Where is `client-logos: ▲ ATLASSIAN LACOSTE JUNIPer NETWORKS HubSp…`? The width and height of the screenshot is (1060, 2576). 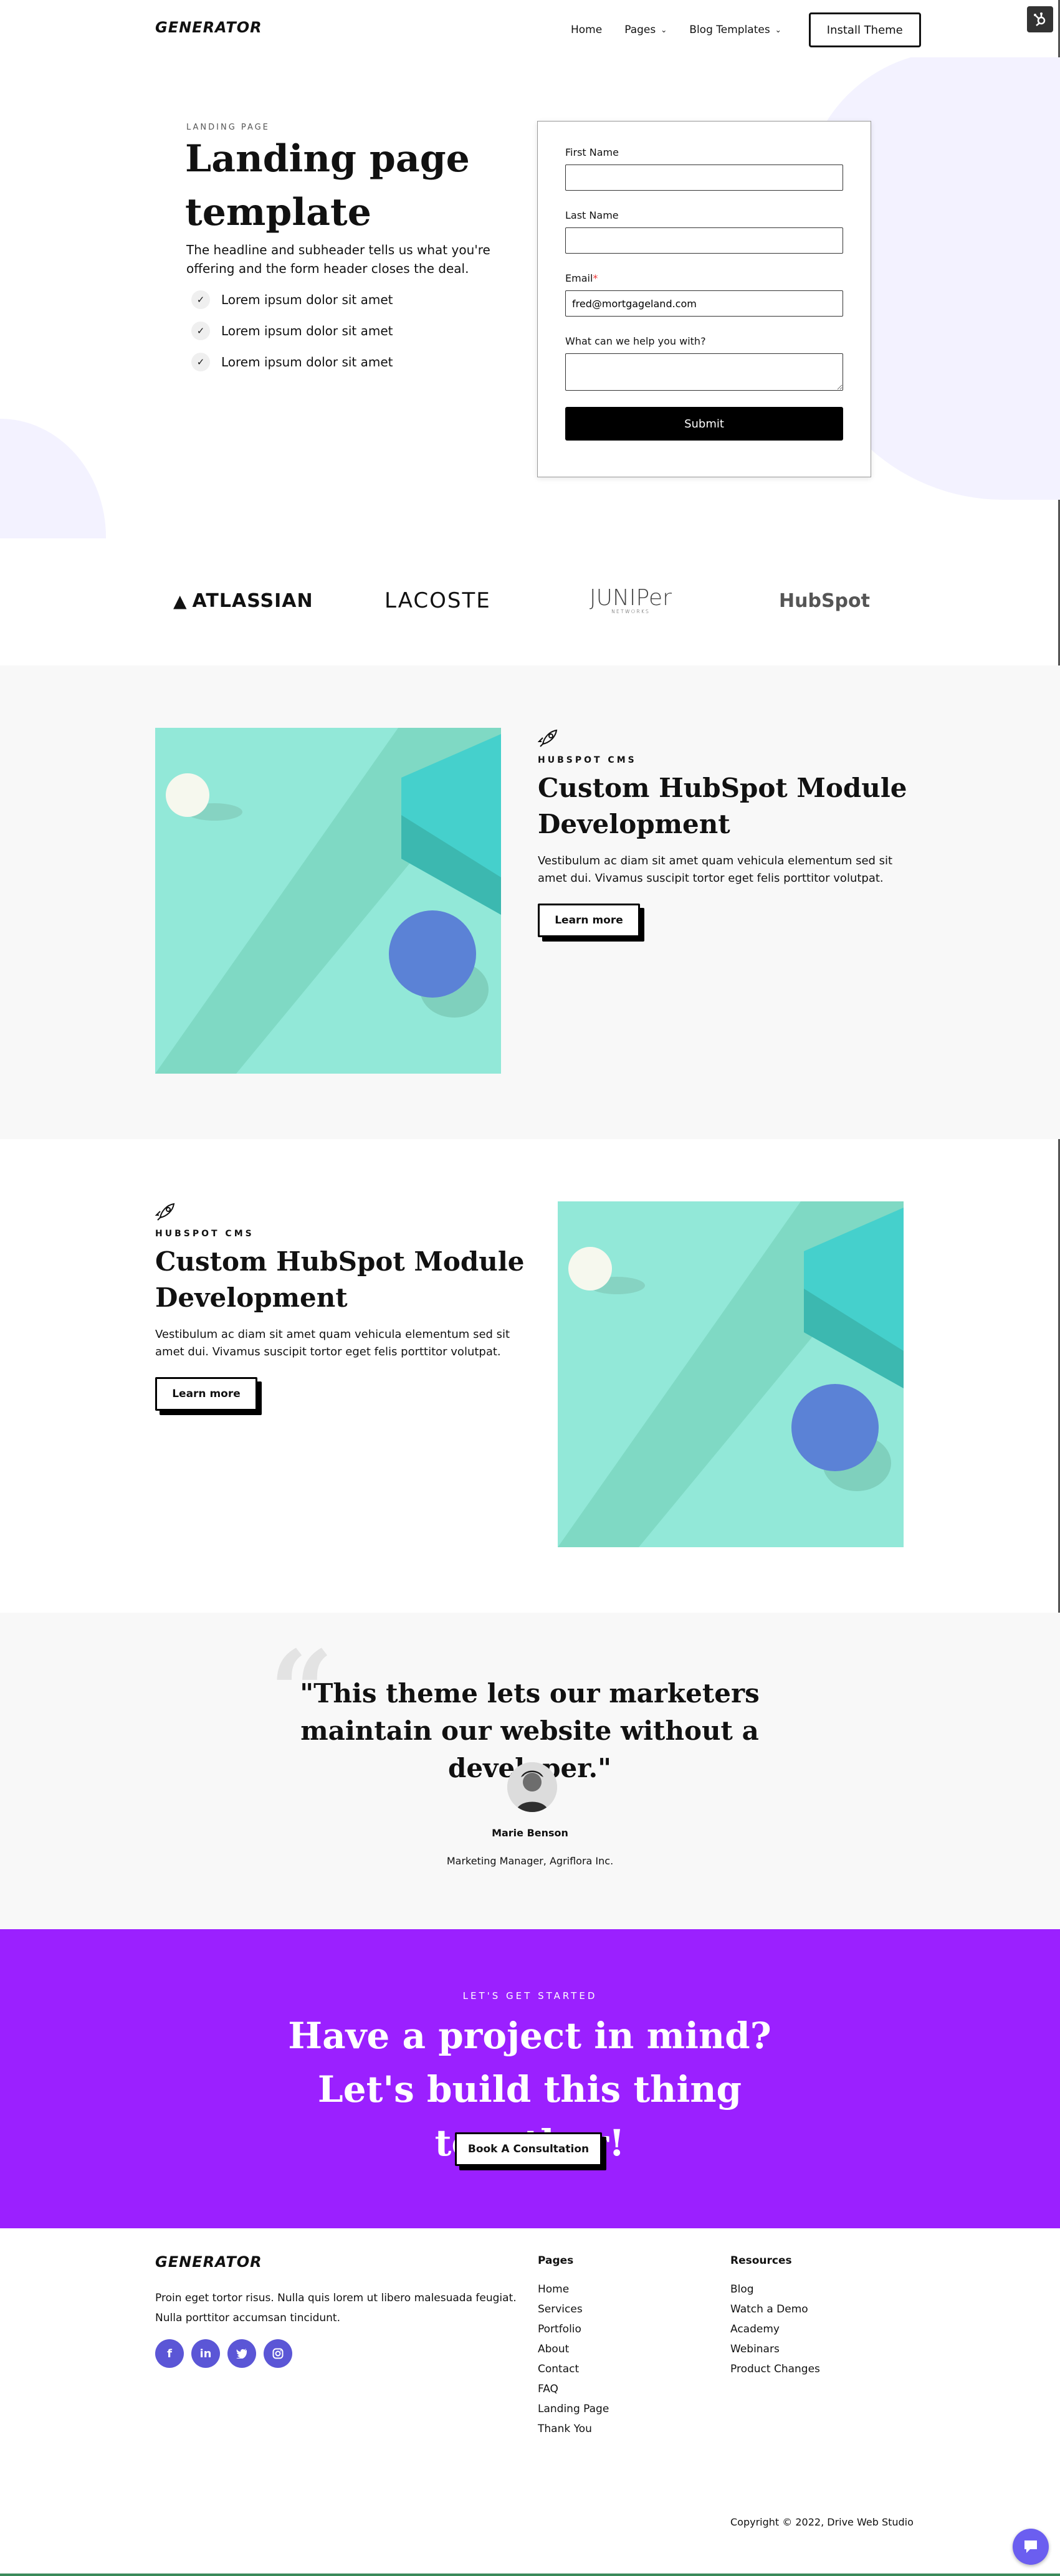 client-logos: ▲ ATLASSIAN LACOSTE JUNIPer NETWORKS HubSp… is located at coordinates (530, 601).